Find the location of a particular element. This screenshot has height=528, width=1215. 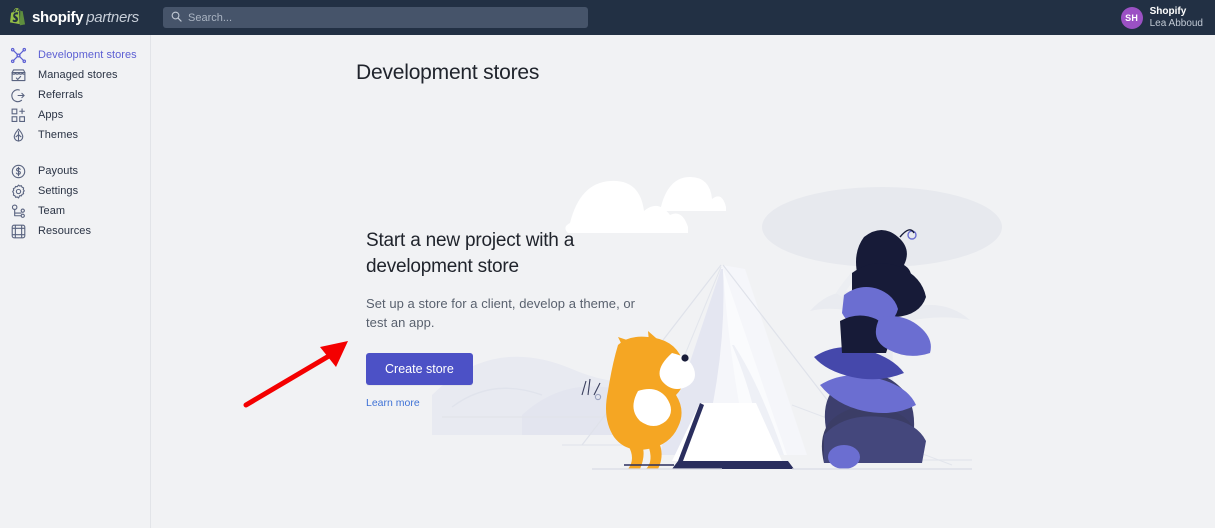

sidebar-item-development-stores: Development stores is located at coordinates (75, 55).